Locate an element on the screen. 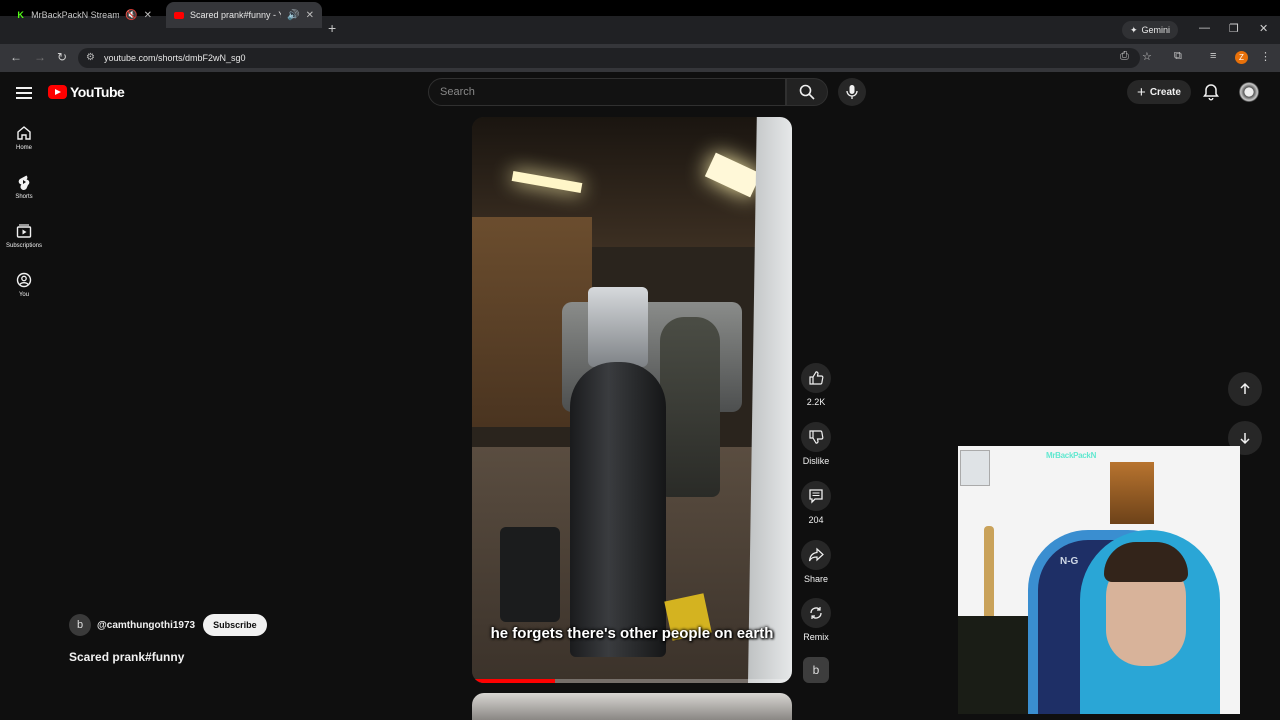 This screenshot has width=1280, height=720. bucket is located at coordinates (530, 574).